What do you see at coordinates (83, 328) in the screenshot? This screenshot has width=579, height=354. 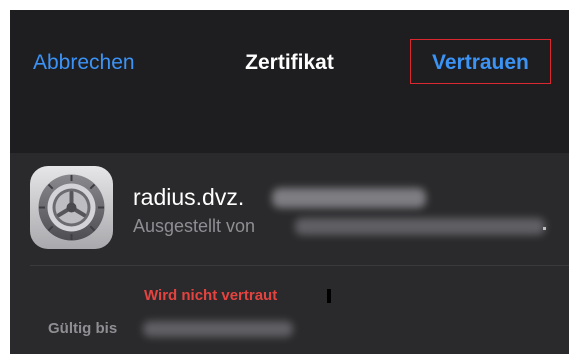 I see `valid-until-label: Gültig bis` at bounding box center [83, 328].